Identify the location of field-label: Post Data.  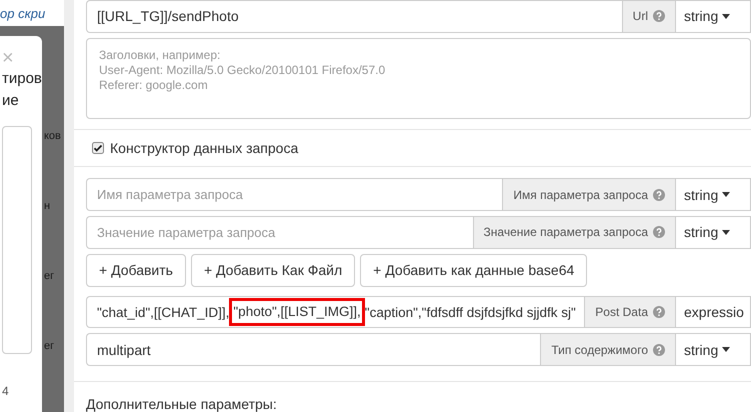
(630, 312).